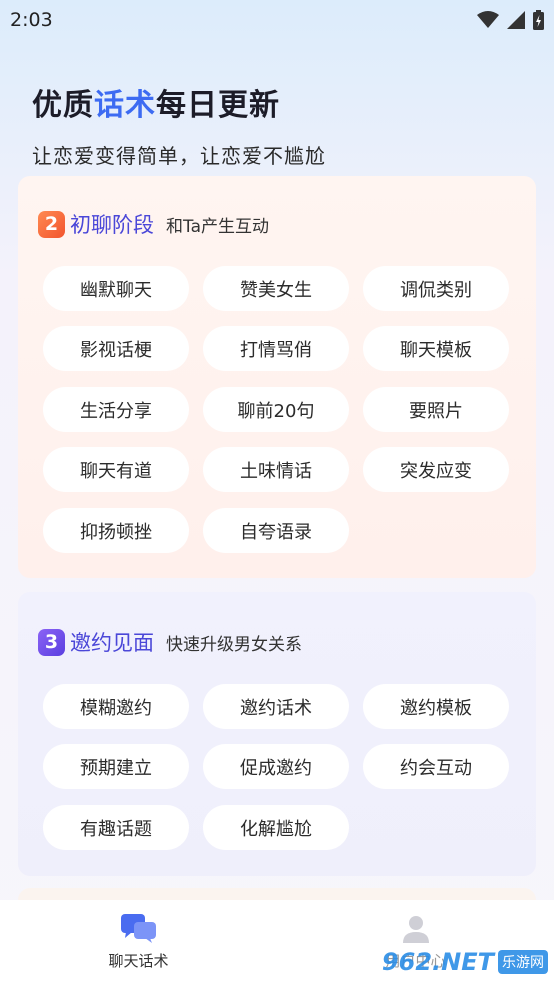 The height and width of the screenshot is (984, 554). What do you see at coordinates (63, 105) in the screenshot?
I see `hero-title-part1: 优质` at bounding box center [63, 105].